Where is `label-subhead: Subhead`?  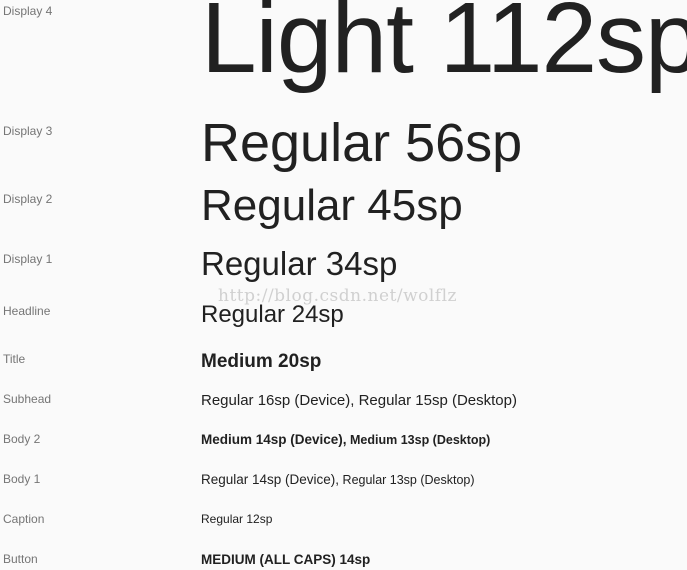
label-subhead: Subhead is located at coordinates (27, 399).